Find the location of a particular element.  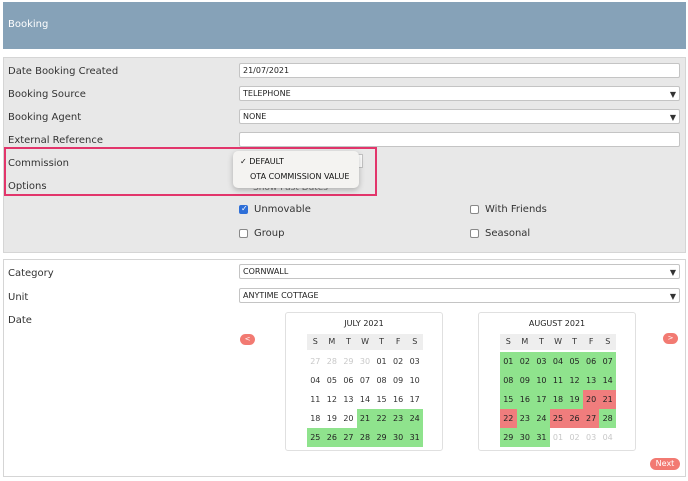

unmovable-label: Unmovable is located at coordinates (282, 209).